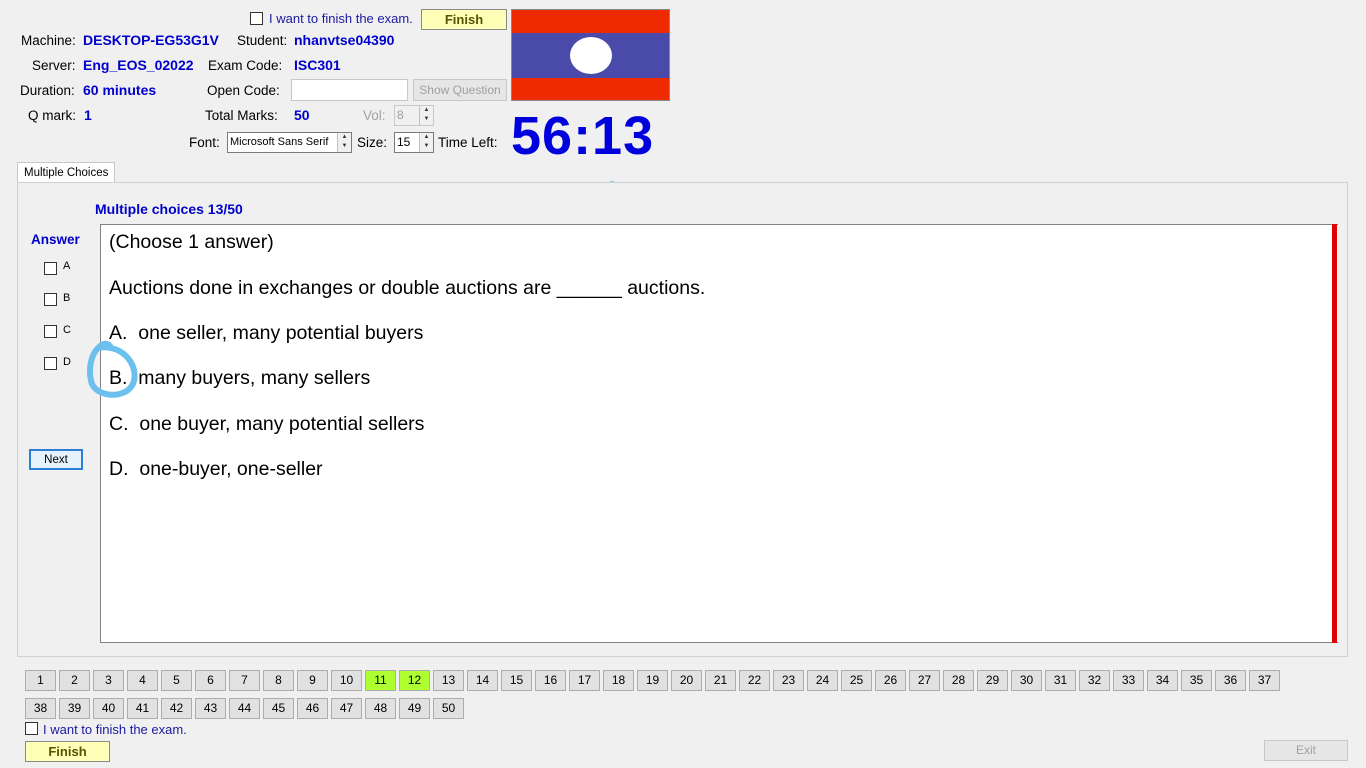  What do you see at coordinates (210, 708) in the screenshot?
I see `question-nav-button-43: 43` at bounding box center [210, 708].